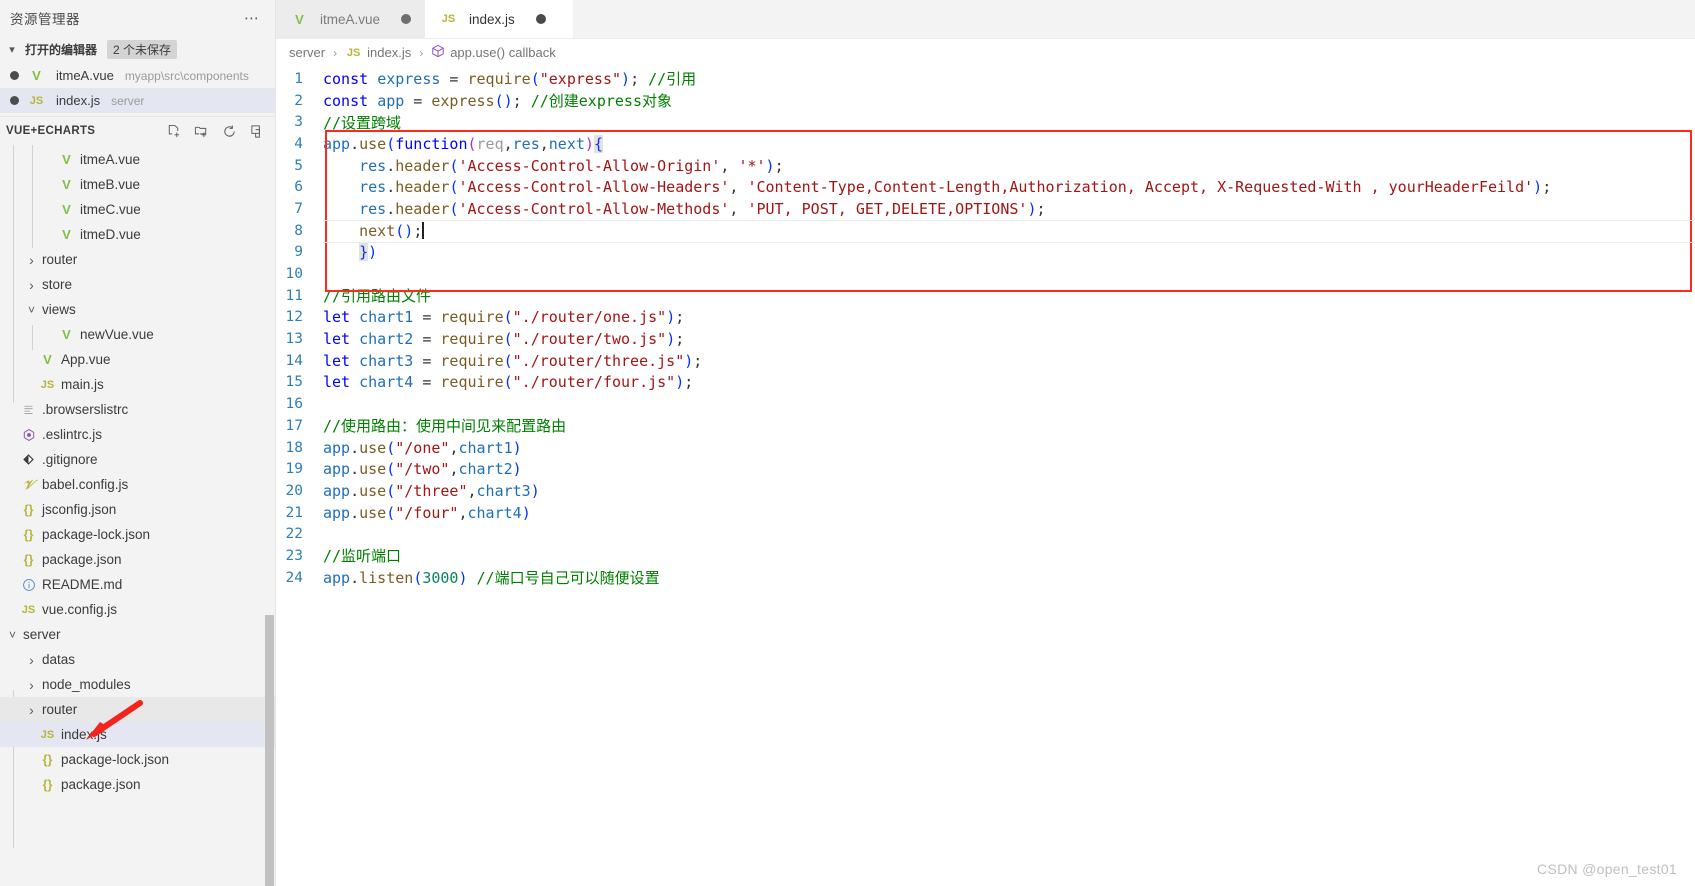 The image size is (1695, 886). What do you see at coordinates (985, 578) in the screenshot?
I see `code-line: 24 app.listen(3000) //端口号自己可以随便设置` at bounding box center [985, 578].